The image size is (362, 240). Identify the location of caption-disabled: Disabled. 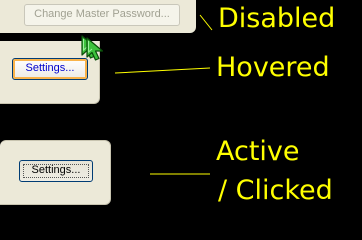
(277, 18).